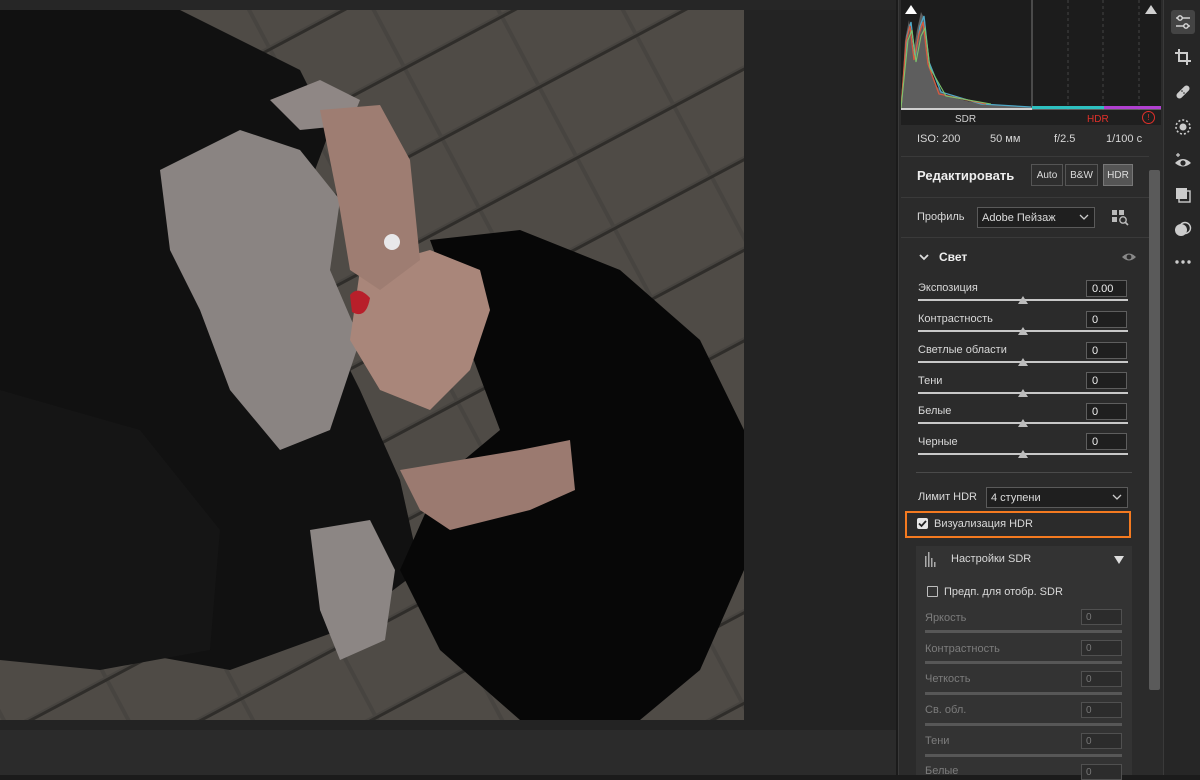 The width and height of the screenshot is (1200, 780). What do you see at coordinates (1154, 430) in the screenshot?
I see `panel-scrollbar-thumb` at bounding box center [1154, 430].